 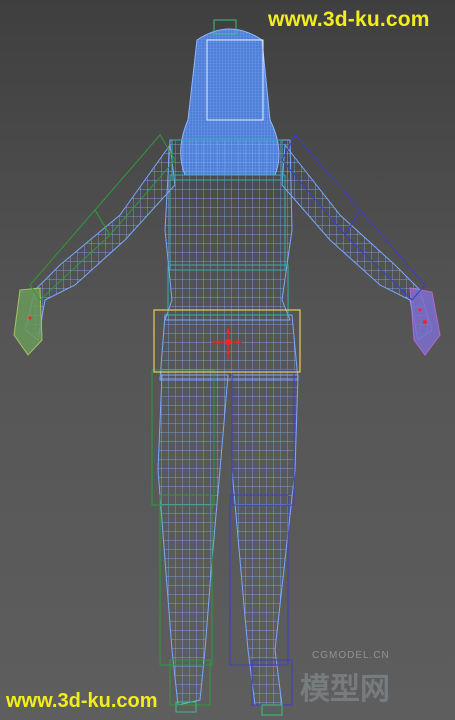 What do you see at coordinates (28, 321) in the screenshot?
I see `left-hand-mesh` at bounding box center [28, 321].